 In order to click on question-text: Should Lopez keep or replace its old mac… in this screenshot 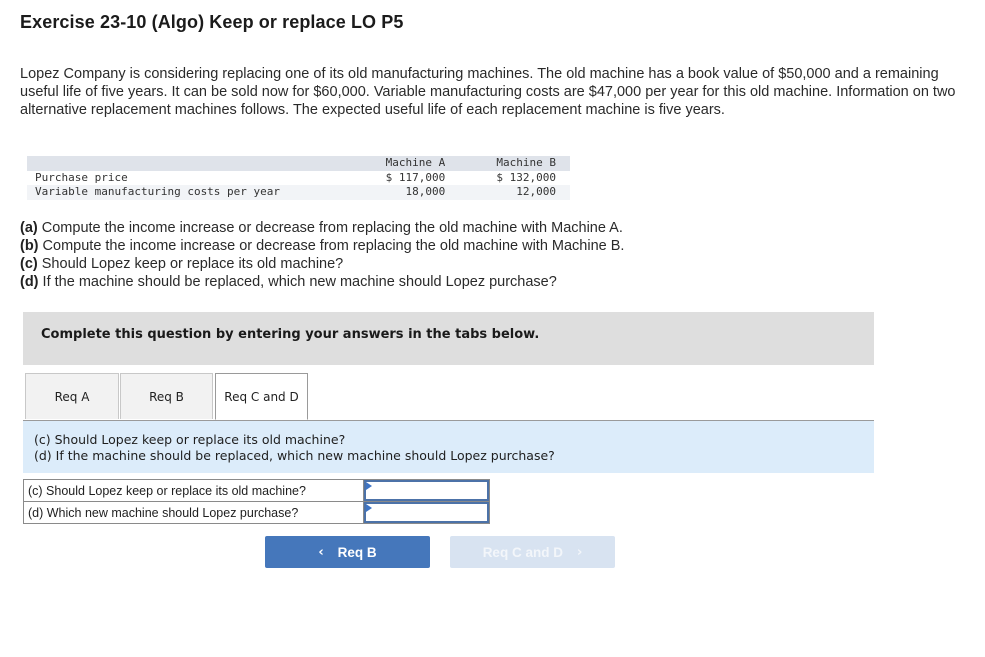, I will do `click(190, 264)`.